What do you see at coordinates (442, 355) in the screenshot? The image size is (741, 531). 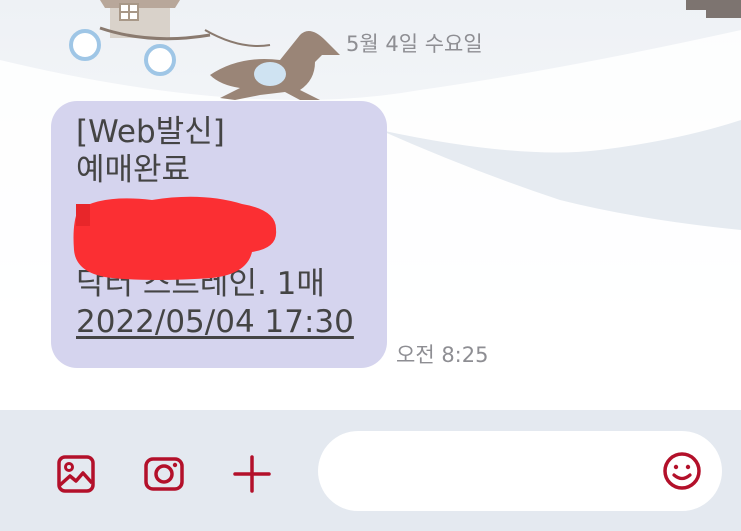 I see `message-timestamp: 오전 8:25` at bounding box center [442, 355].